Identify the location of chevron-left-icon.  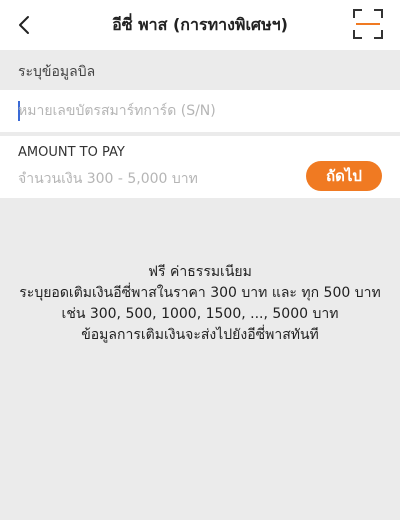
(24, 25).